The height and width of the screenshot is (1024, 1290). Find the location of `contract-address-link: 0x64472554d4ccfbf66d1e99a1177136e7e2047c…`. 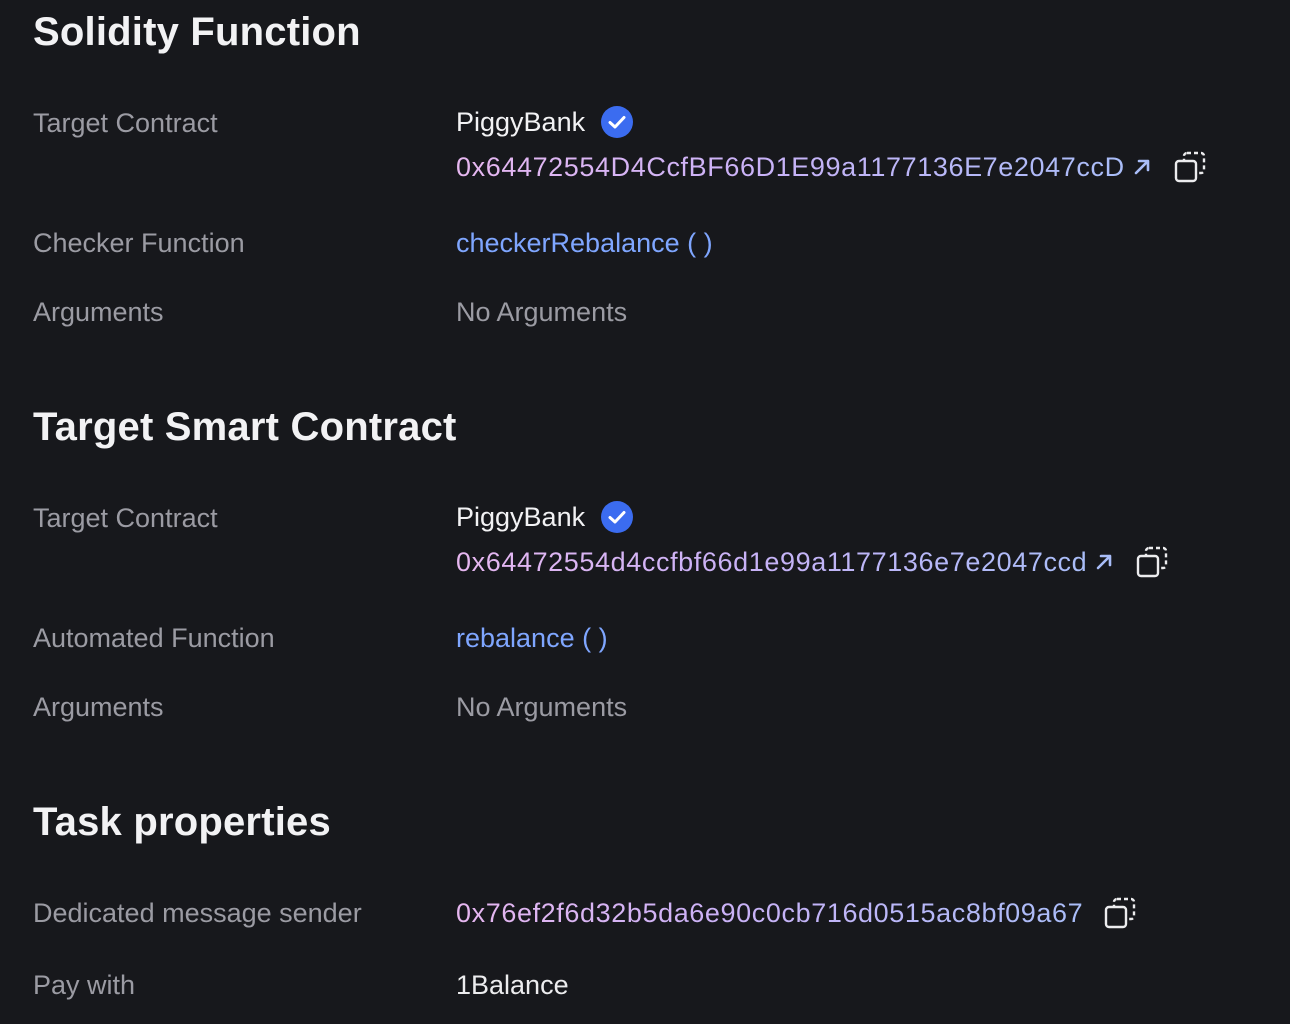

contract-address-link: 0x64472554d4ccfbf66d1e99a1177136e7e2047c… is located at coordinates (771, 562).